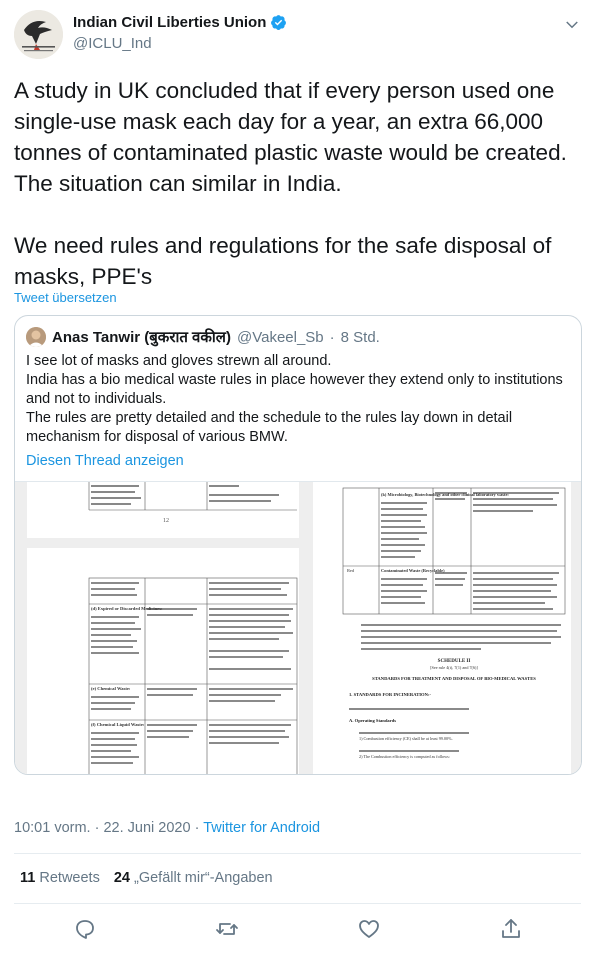 Image resolution: width=595 pixels, height=953 pixels. Describe the element at coordinates (297, 903) in the screenshot. I see `divider-bottom` at that location.